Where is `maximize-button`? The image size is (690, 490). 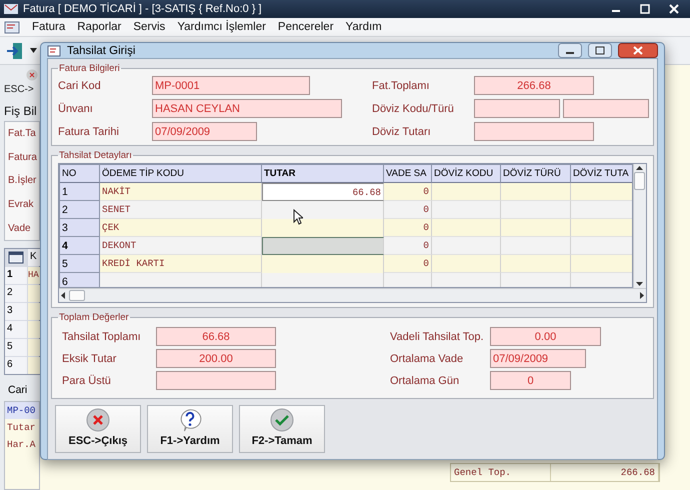 maximize-button is located at coordinates (600, 50).